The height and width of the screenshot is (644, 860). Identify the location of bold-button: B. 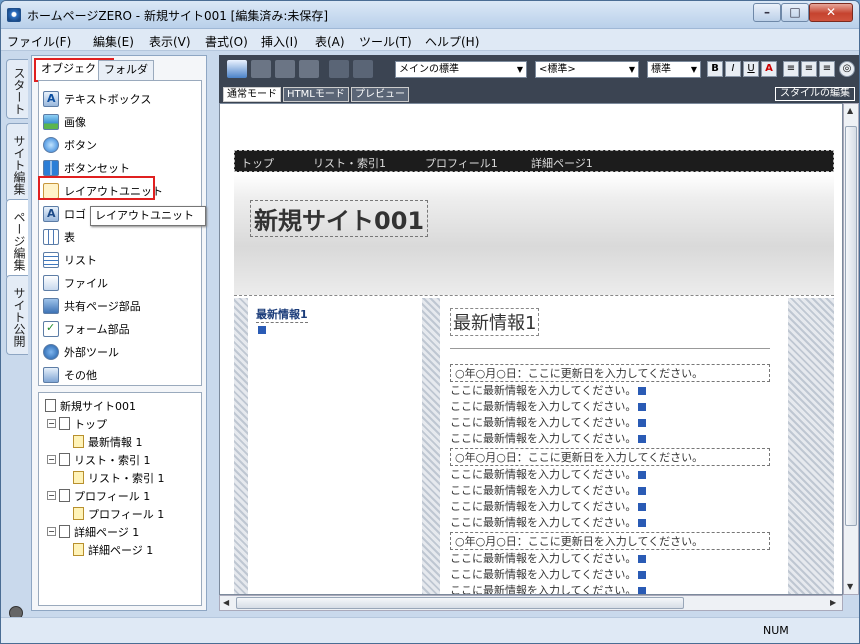
(715, 69).